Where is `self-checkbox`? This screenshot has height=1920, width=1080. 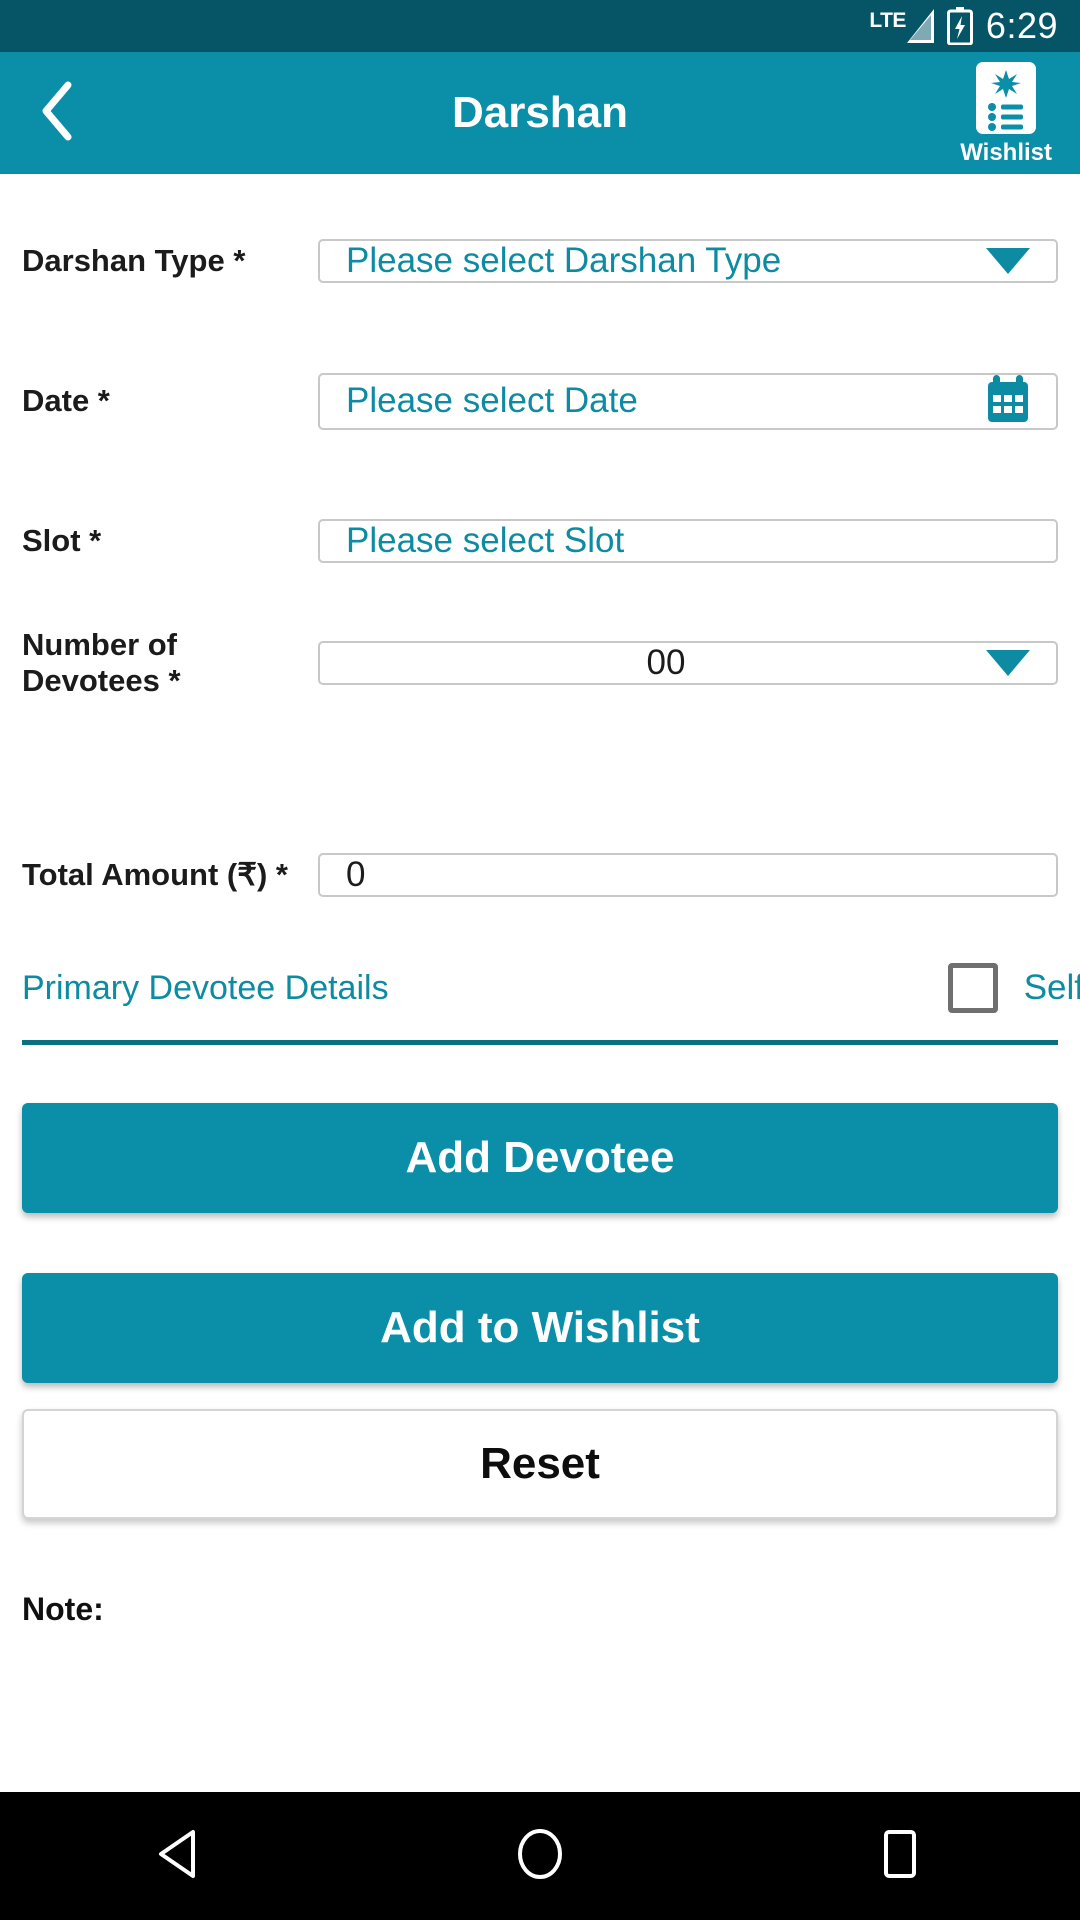
self-checkbox is located at coordinates (972, 988).